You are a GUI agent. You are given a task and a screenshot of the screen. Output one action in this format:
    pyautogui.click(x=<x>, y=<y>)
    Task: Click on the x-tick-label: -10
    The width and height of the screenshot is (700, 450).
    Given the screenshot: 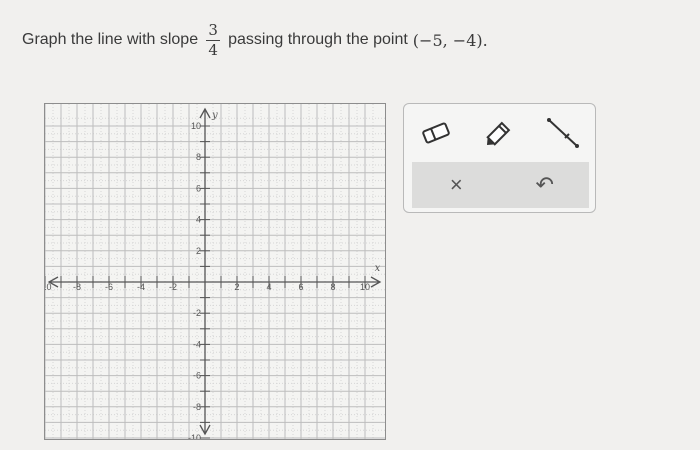 What is the action you would take?
    pyautogui.click(x=48, y=287)
    